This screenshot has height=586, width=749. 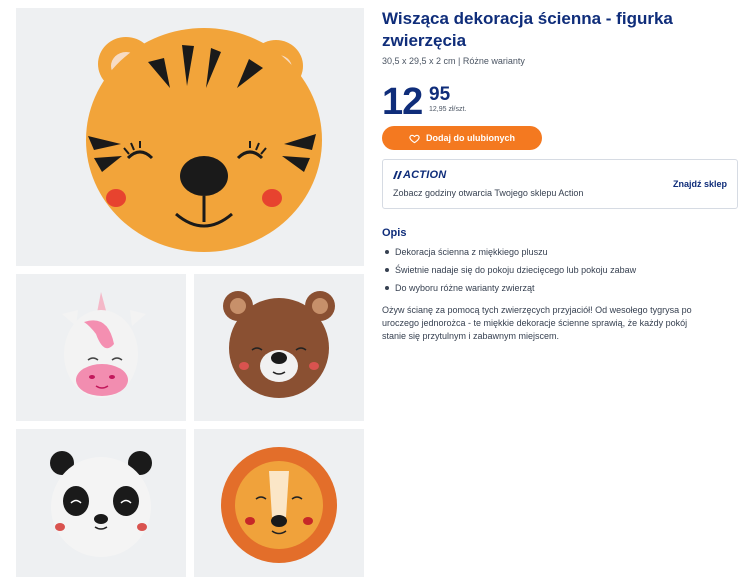 I want to click on action-logo-text: ACTION, so click(x=425, y=175).